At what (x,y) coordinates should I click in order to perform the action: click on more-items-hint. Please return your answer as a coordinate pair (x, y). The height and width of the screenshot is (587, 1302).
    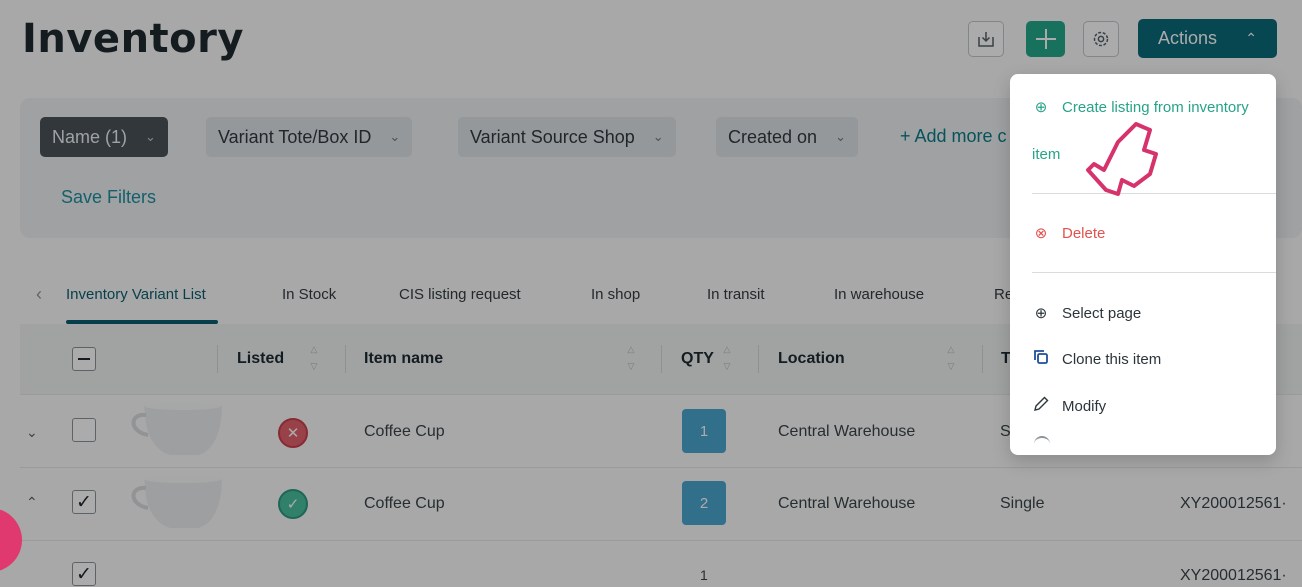
    Looking at the image, I should click on (1042, 441).